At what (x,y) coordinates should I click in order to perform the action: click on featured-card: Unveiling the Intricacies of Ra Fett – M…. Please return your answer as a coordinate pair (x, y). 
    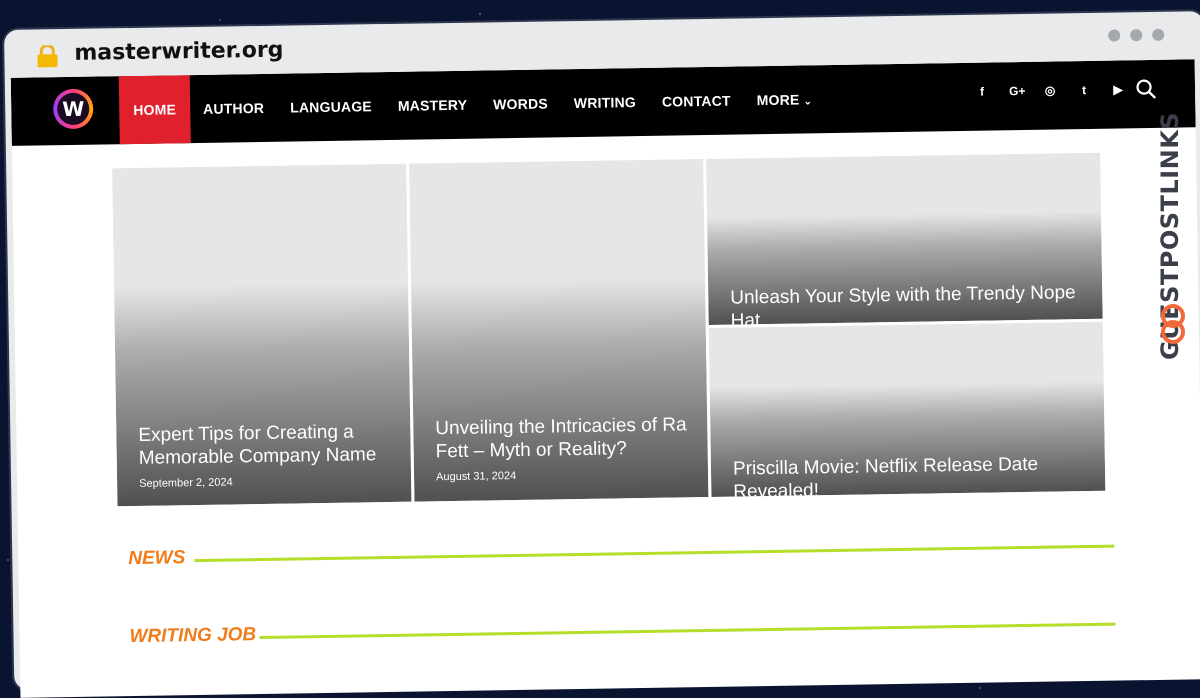
    Looking at the image, I should click on (559, 330).